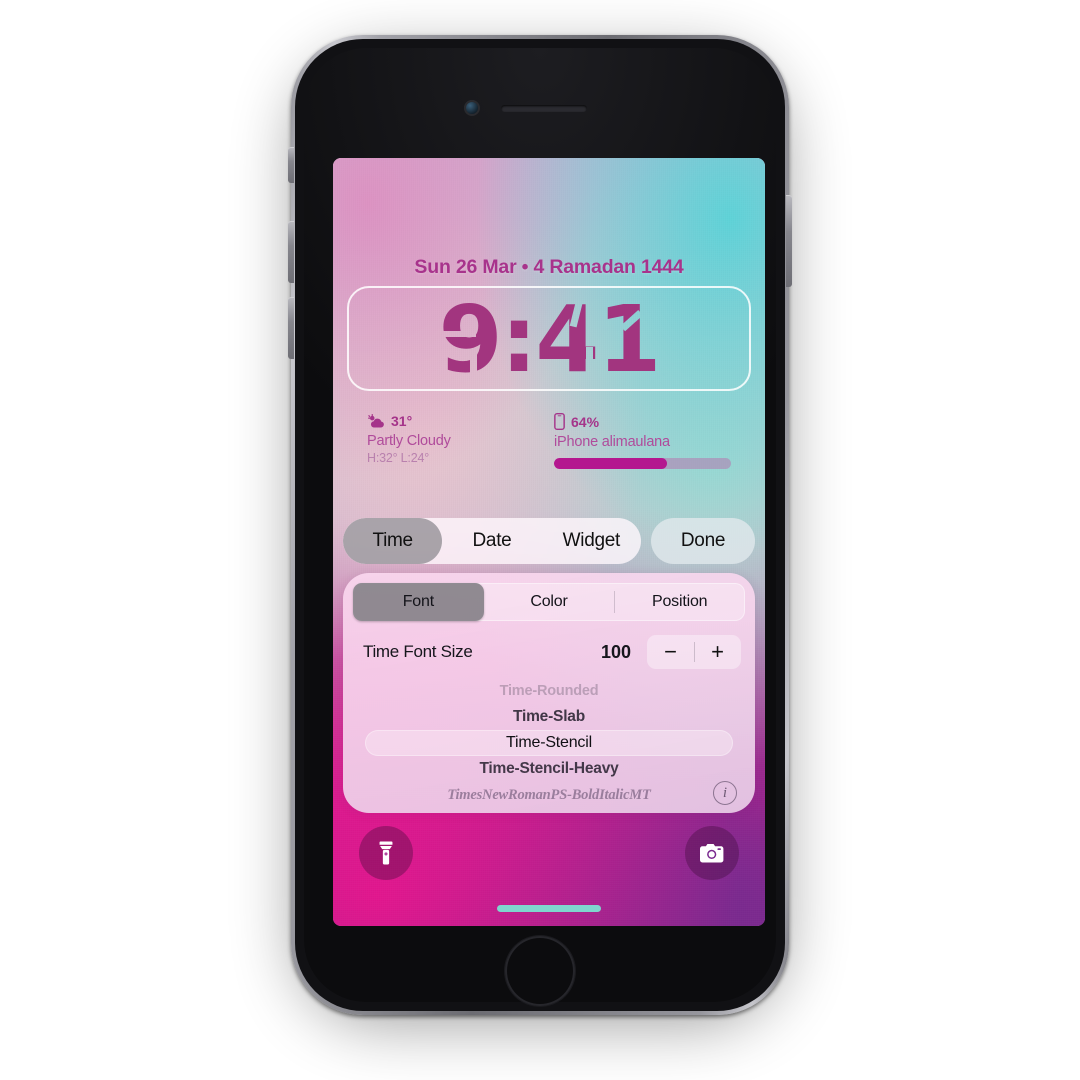  What do you see at coordinates (409, 441) in the screenshot?
I see `weather-condition: Partly Cloudy` at bounding box center [409, 441].